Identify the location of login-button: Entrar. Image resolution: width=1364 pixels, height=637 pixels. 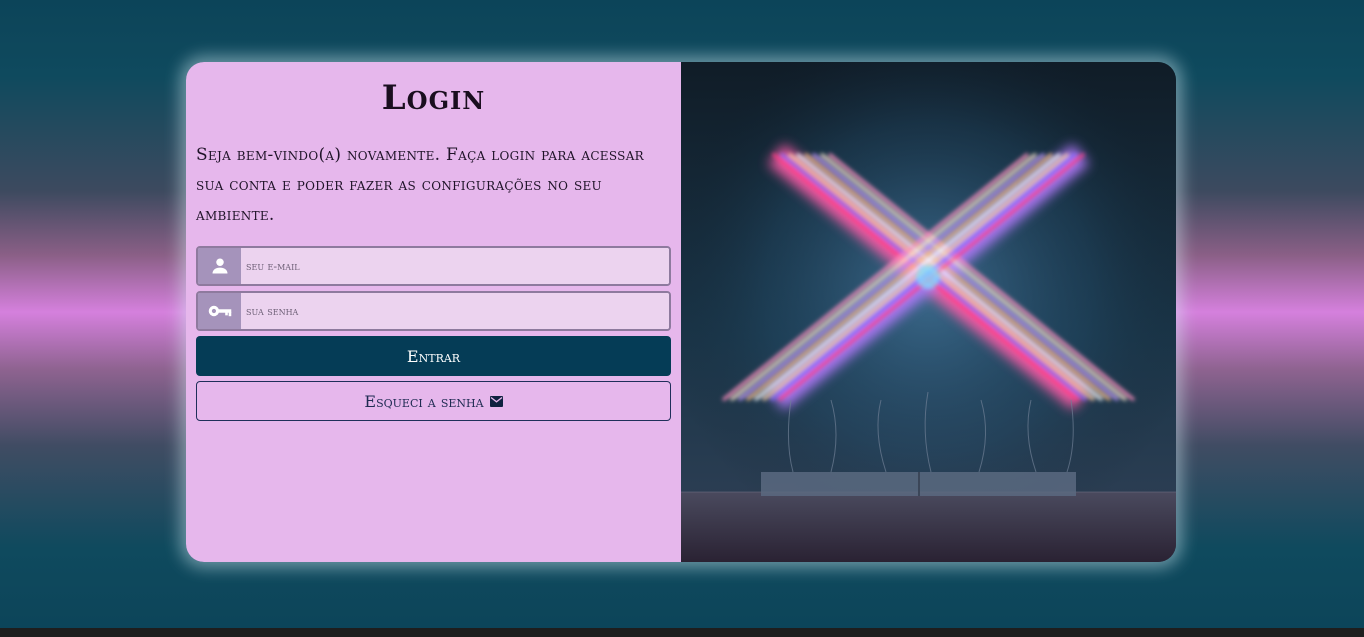
(433, 356).